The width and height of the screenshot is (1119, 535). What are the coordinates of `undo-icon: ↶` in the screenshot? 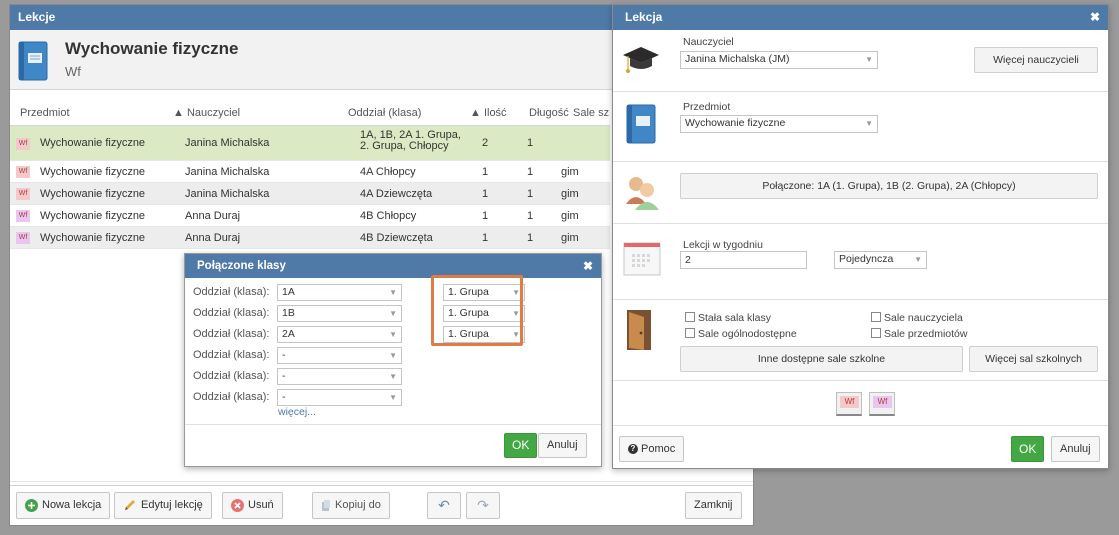 It's located at (444, 505).